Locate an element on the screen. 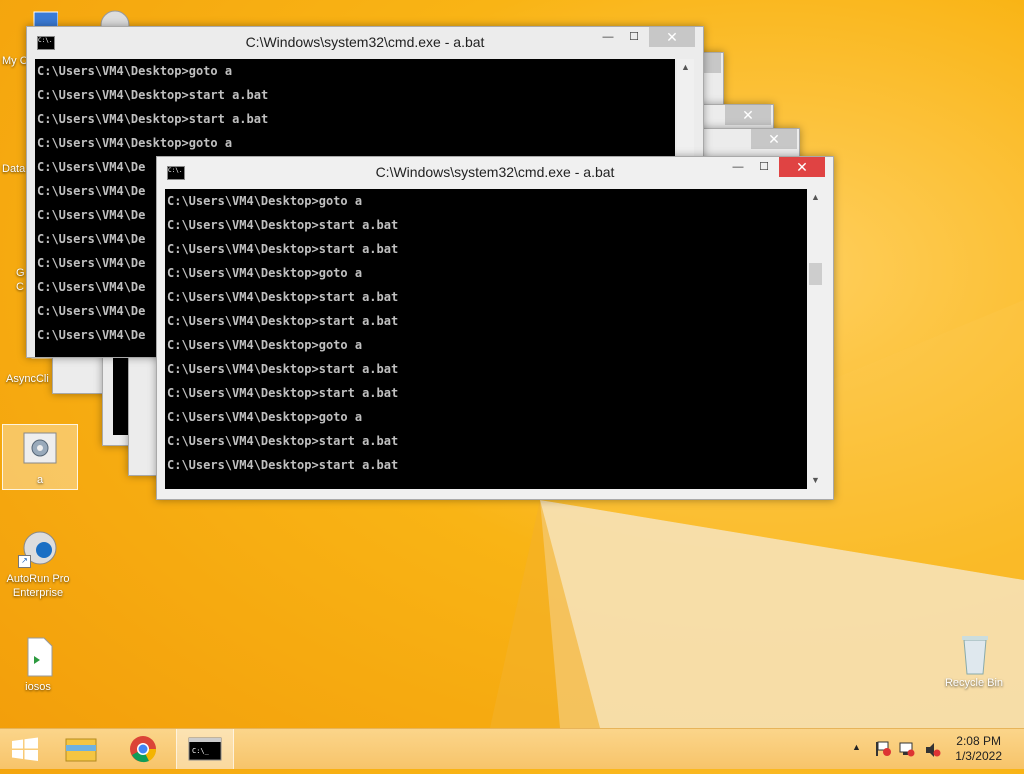 Image resolution: width=1024 pixels, height=774 pixels. desktop-icon-autorun: ↗ AutoRun Pro Enterprise is located at coordinates (38, 564).